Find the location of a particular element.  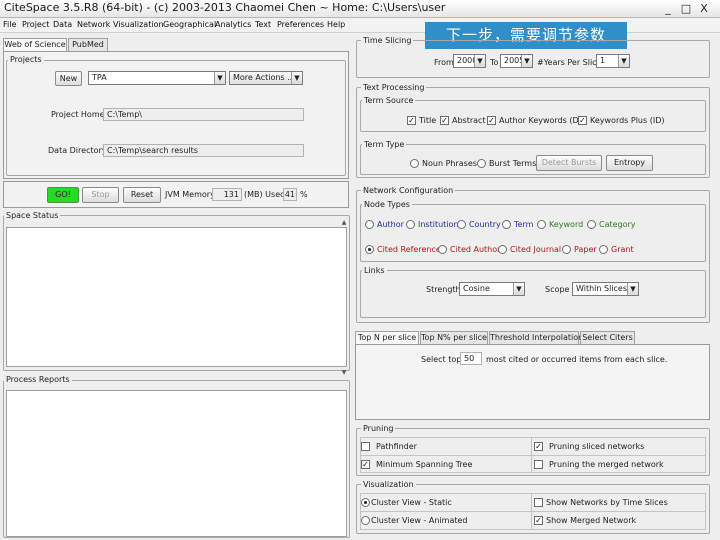

pathfinder-label: Pathfinder is located at coordinates (396, 446).